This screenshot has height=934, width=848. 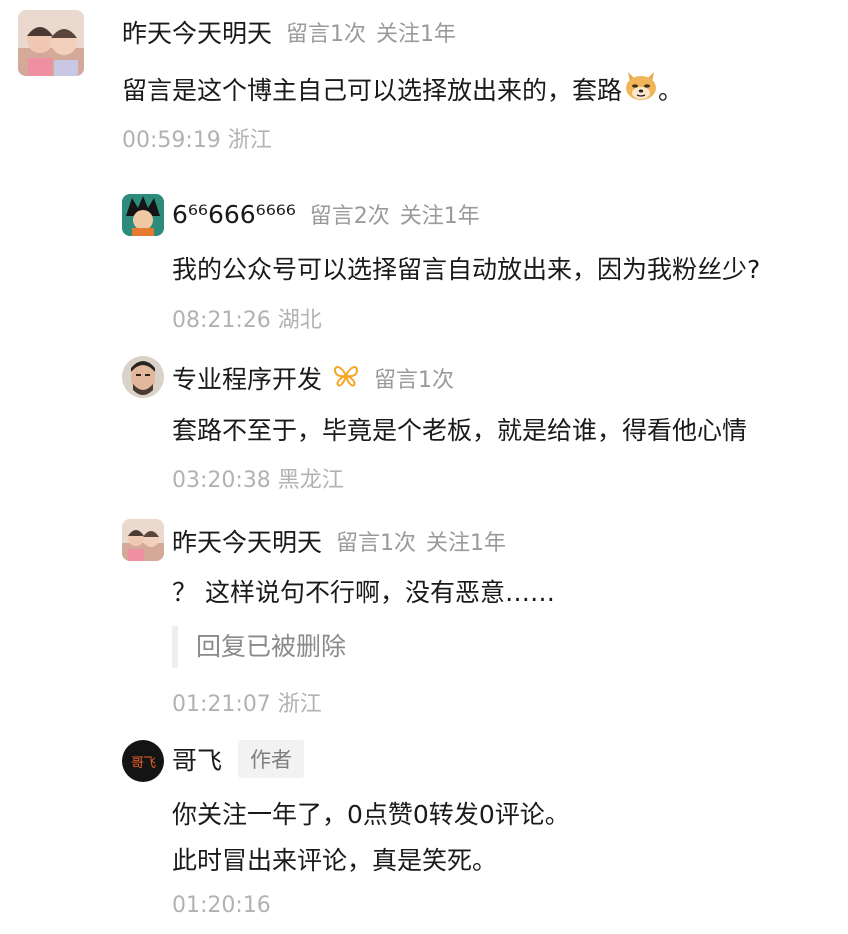 What do you see at coordinates (247, 704) in the screenshot?
I see `reply-time: 01:21:07 浙江` at bounding box center [247, 704].